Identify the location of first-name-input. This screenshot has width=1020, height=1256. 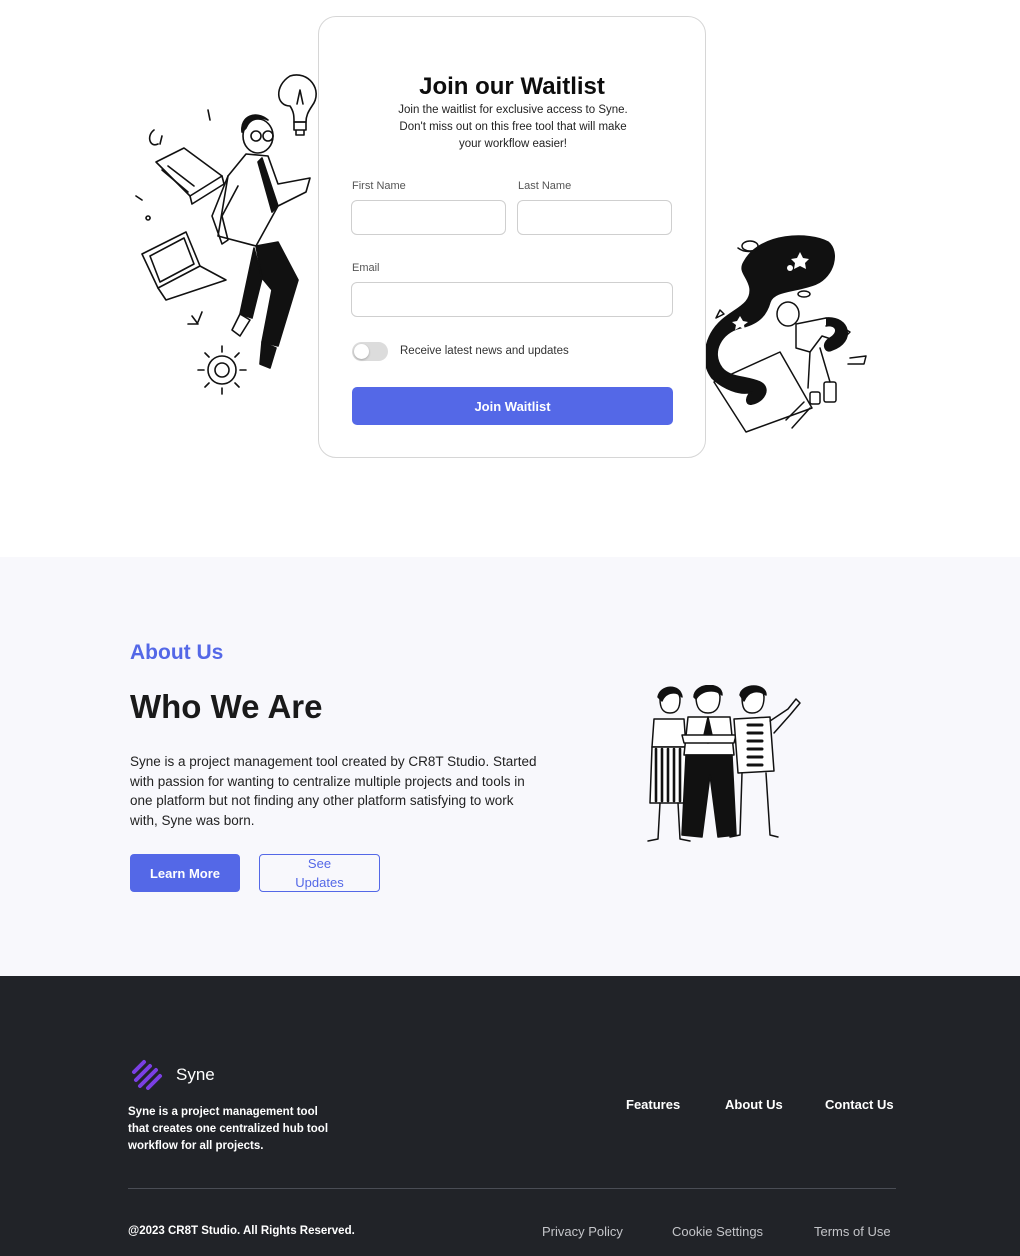
(428, 217).